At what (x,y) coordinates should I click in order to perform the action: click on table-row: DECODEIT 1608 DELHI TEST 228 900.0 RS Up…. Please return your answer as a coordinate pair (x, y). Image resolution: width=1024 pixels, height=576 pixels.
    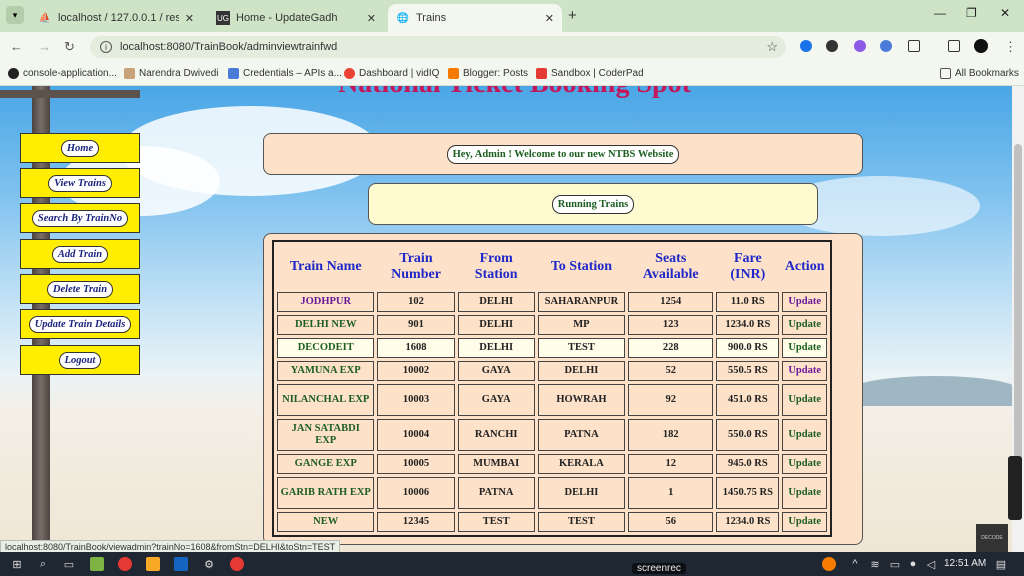
    Looking at the image, I should click on (552, 348).